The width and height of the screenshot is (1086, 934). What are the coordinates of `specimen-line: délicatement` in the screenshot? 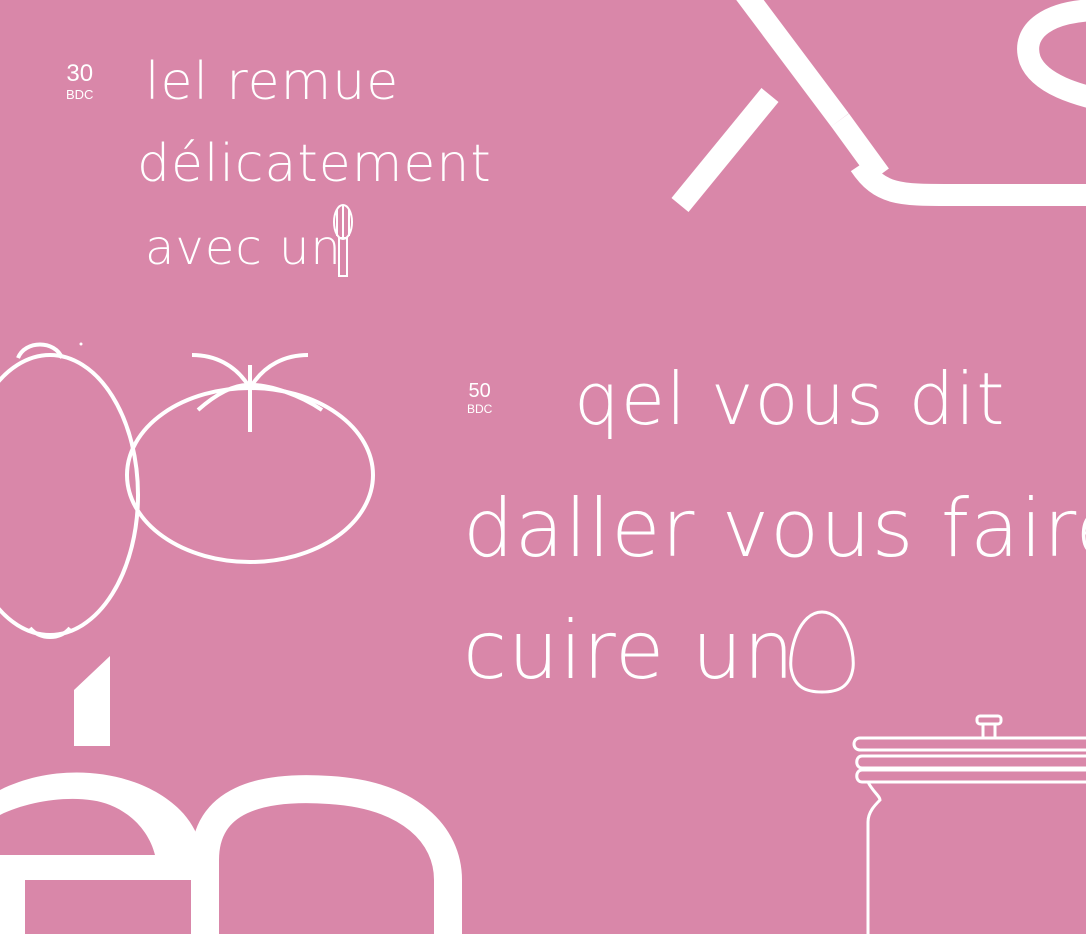 It's located at (314, 164).